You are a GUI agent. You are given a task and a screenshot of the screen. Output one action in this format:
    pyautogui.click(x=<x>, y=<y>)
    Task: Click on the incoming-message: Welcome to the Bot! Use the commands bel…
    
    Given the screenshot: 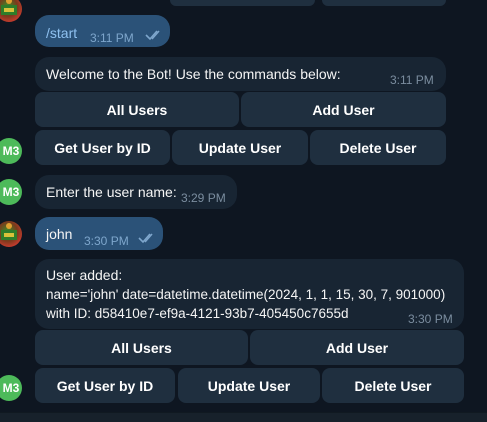 What is the action you would take?
    pyautogui.click(x=240, y=74)
    